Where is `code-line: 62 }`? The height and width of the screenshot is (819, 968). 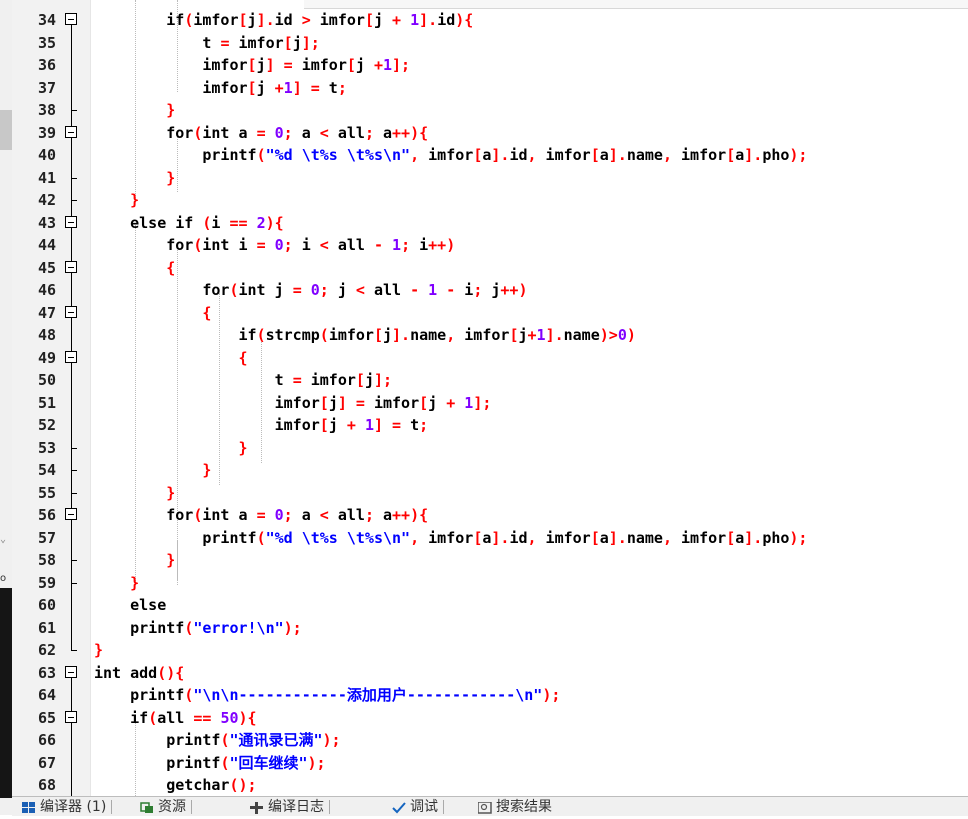
code-line: 62 } is located at coordinates (490, 650).